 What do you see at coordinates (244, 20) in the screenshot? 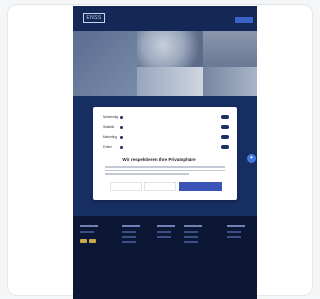
I see `header-cta-button` at bounding box center [244, 20].